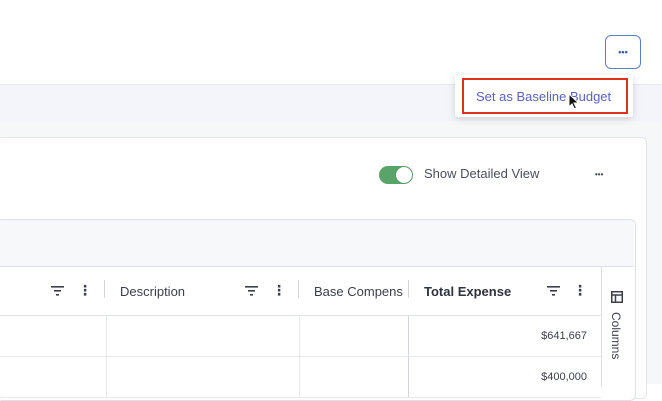 The width and height of the screenshot is (662, 401). I want to click on table-row: $641,667, so click(300, 336).